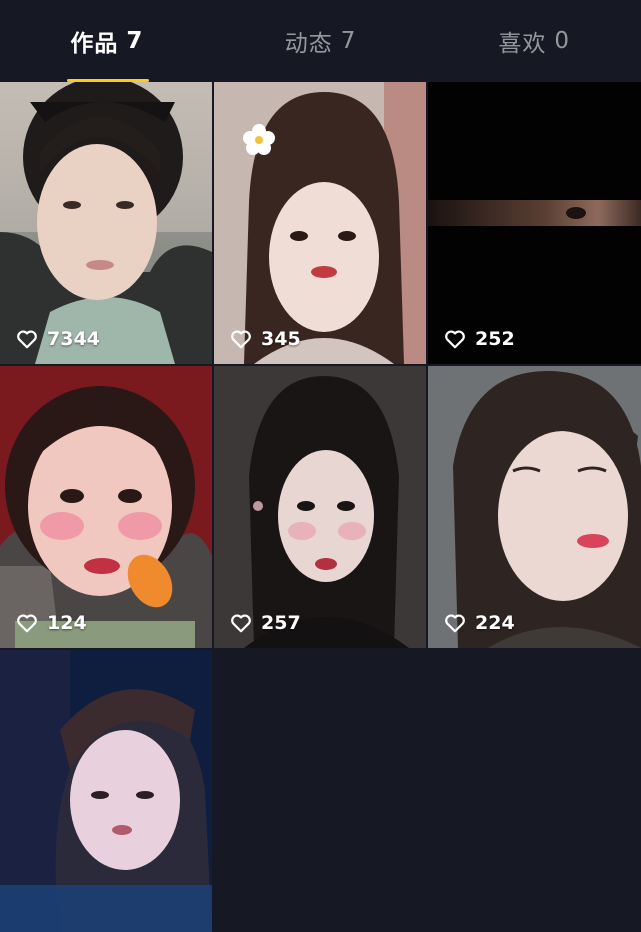  I want to click on video-thumbnail: 124, so click(106, 507).